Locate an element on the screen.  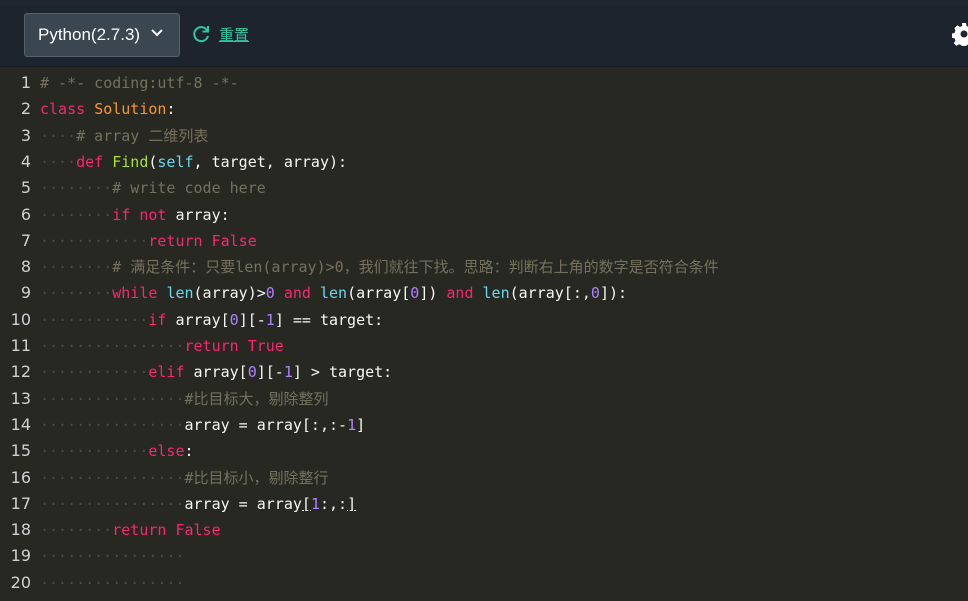
code-line: 10 ············if array[0][-1] == target: is located at coordinates (484, 320).